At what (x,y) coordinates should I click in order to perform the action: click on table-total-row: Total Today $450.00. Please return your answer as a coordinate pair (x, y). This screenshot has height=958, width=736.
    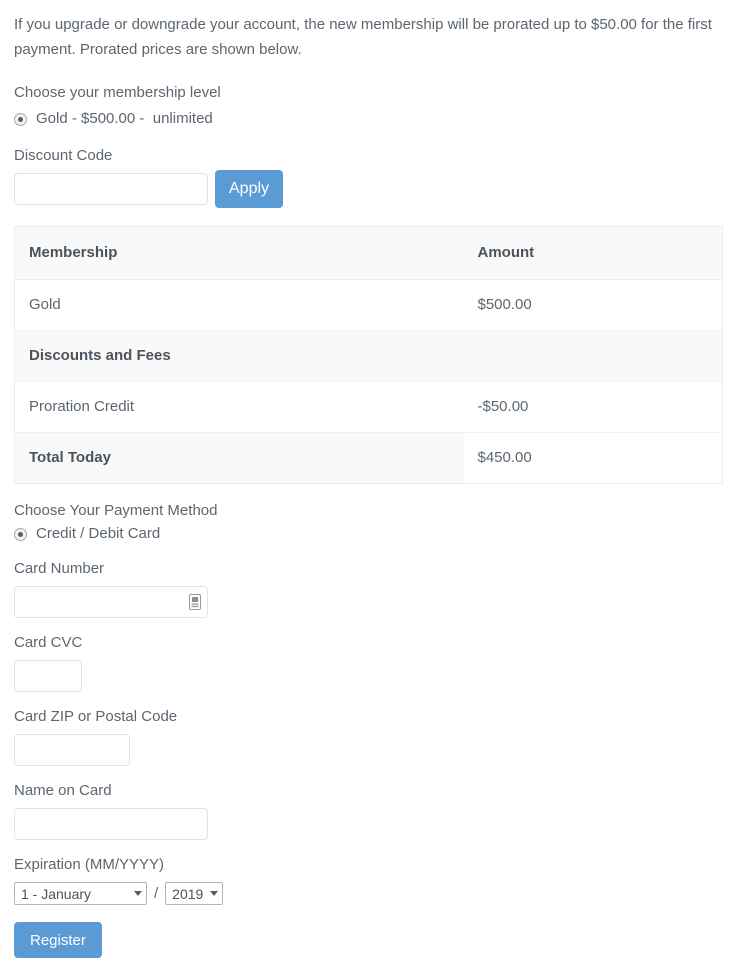
    Looking at the image, I should click on (368, 458).